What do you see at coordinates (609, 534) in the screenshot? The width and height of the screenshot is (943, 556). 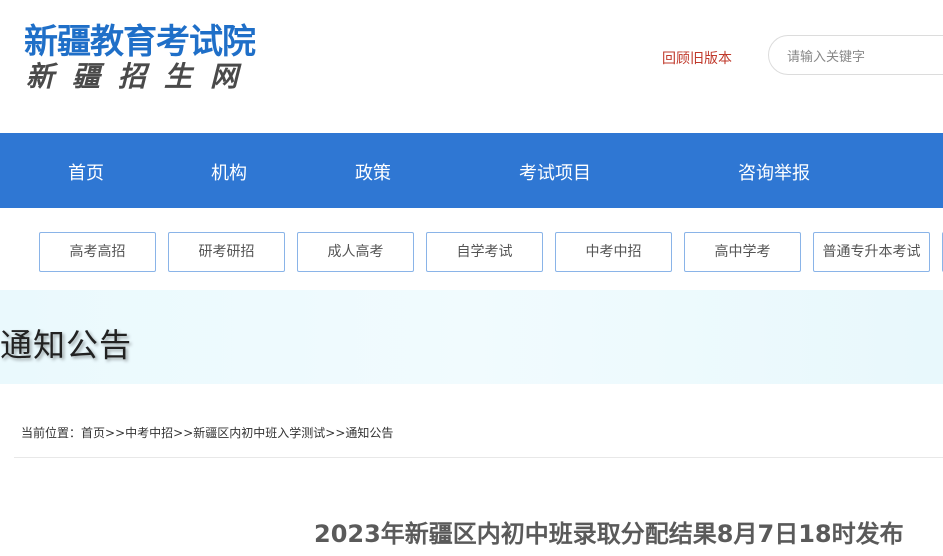 I see `article-title: 2023年新疆区内初中班录取分配结果8月7日18时发布` at bounding box center [609, 534].